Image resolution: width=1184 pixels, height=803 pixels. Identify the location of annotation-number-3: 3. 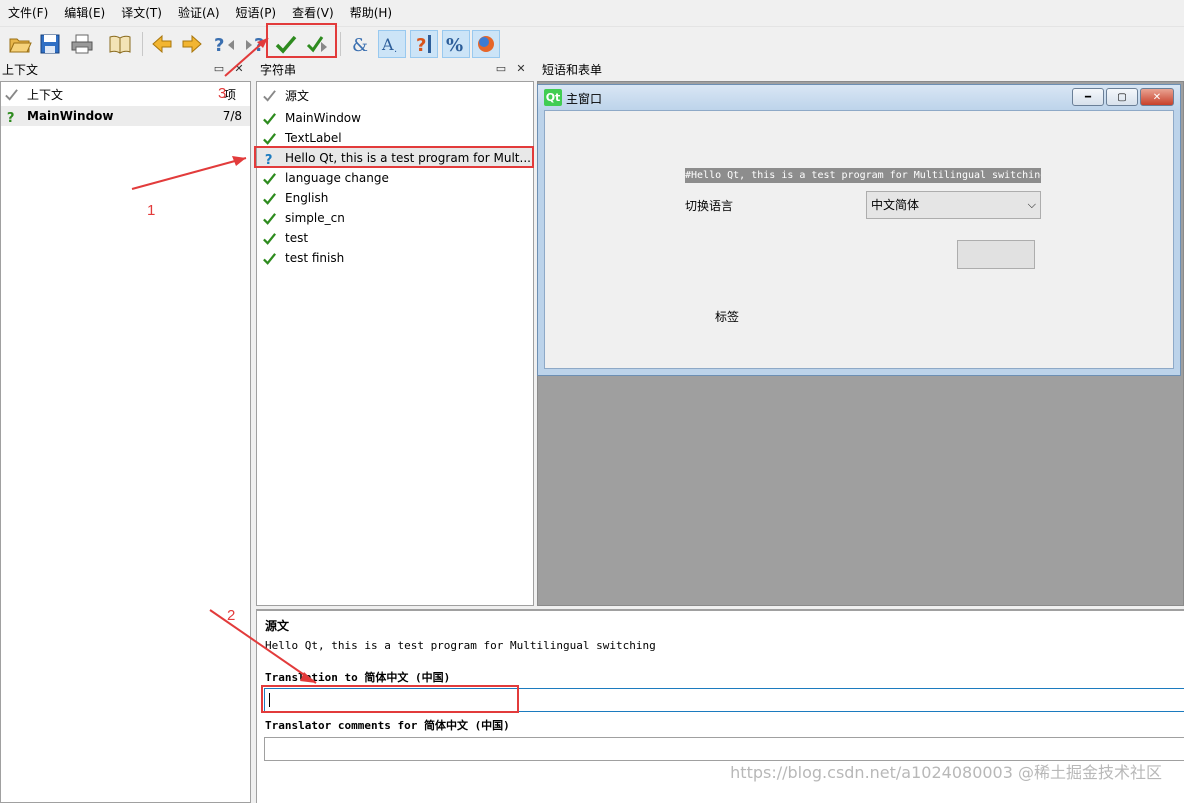
(222, 93).